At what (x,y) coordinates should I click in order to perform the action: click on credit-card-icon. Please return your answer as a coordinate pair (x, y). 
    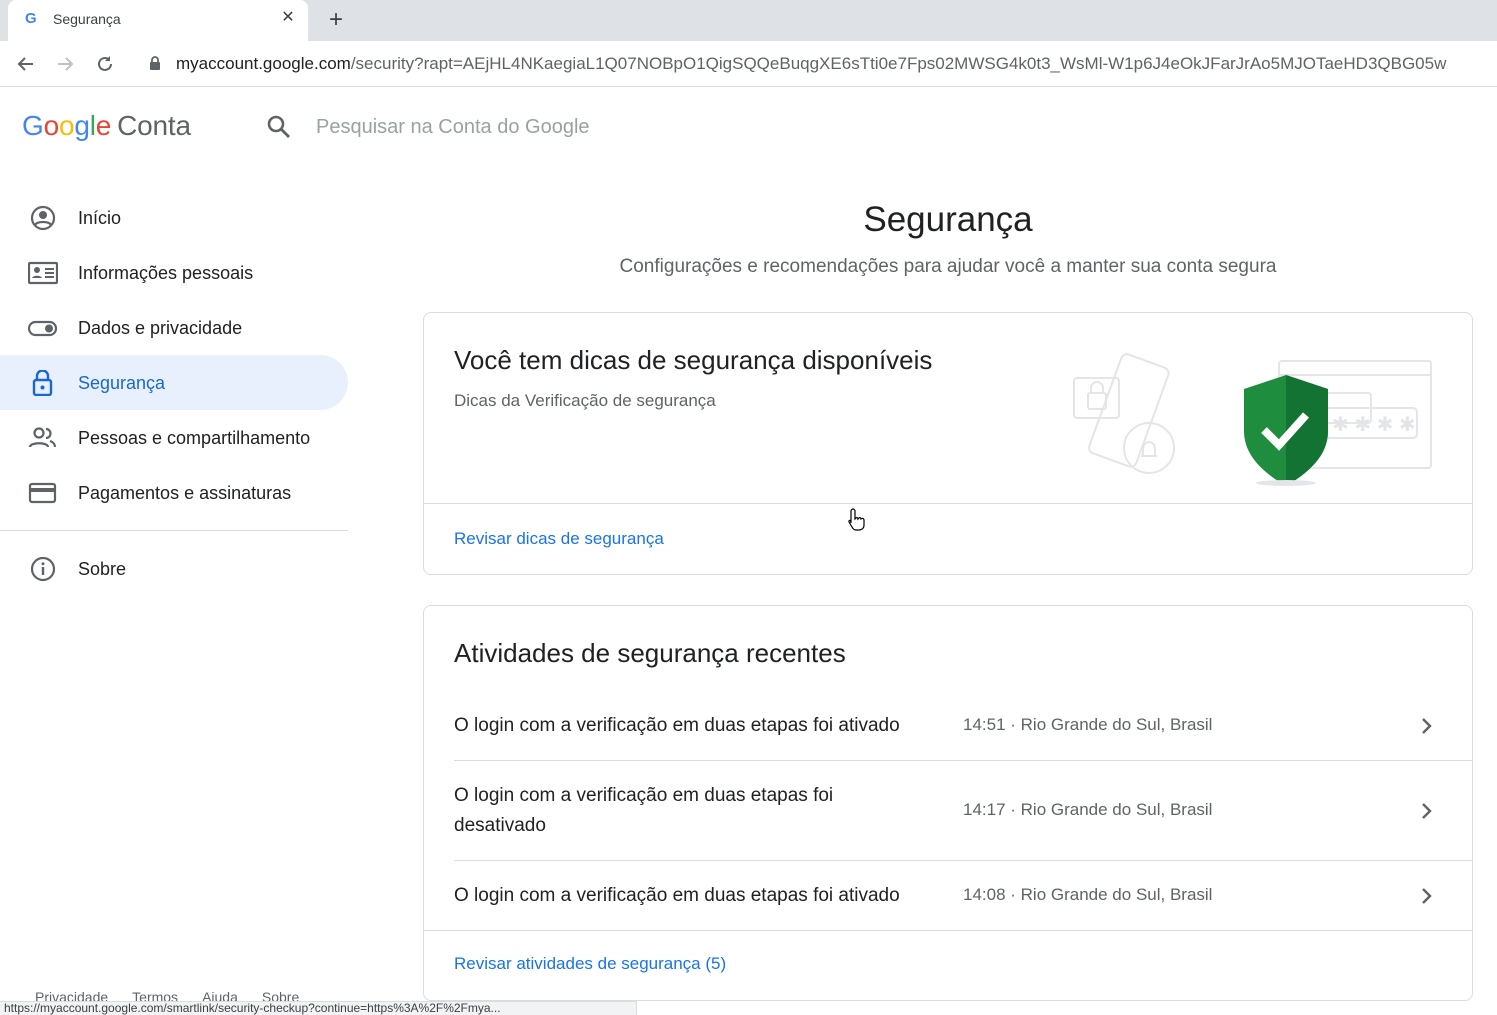
    Looking at the image, I should click on (42, 493).